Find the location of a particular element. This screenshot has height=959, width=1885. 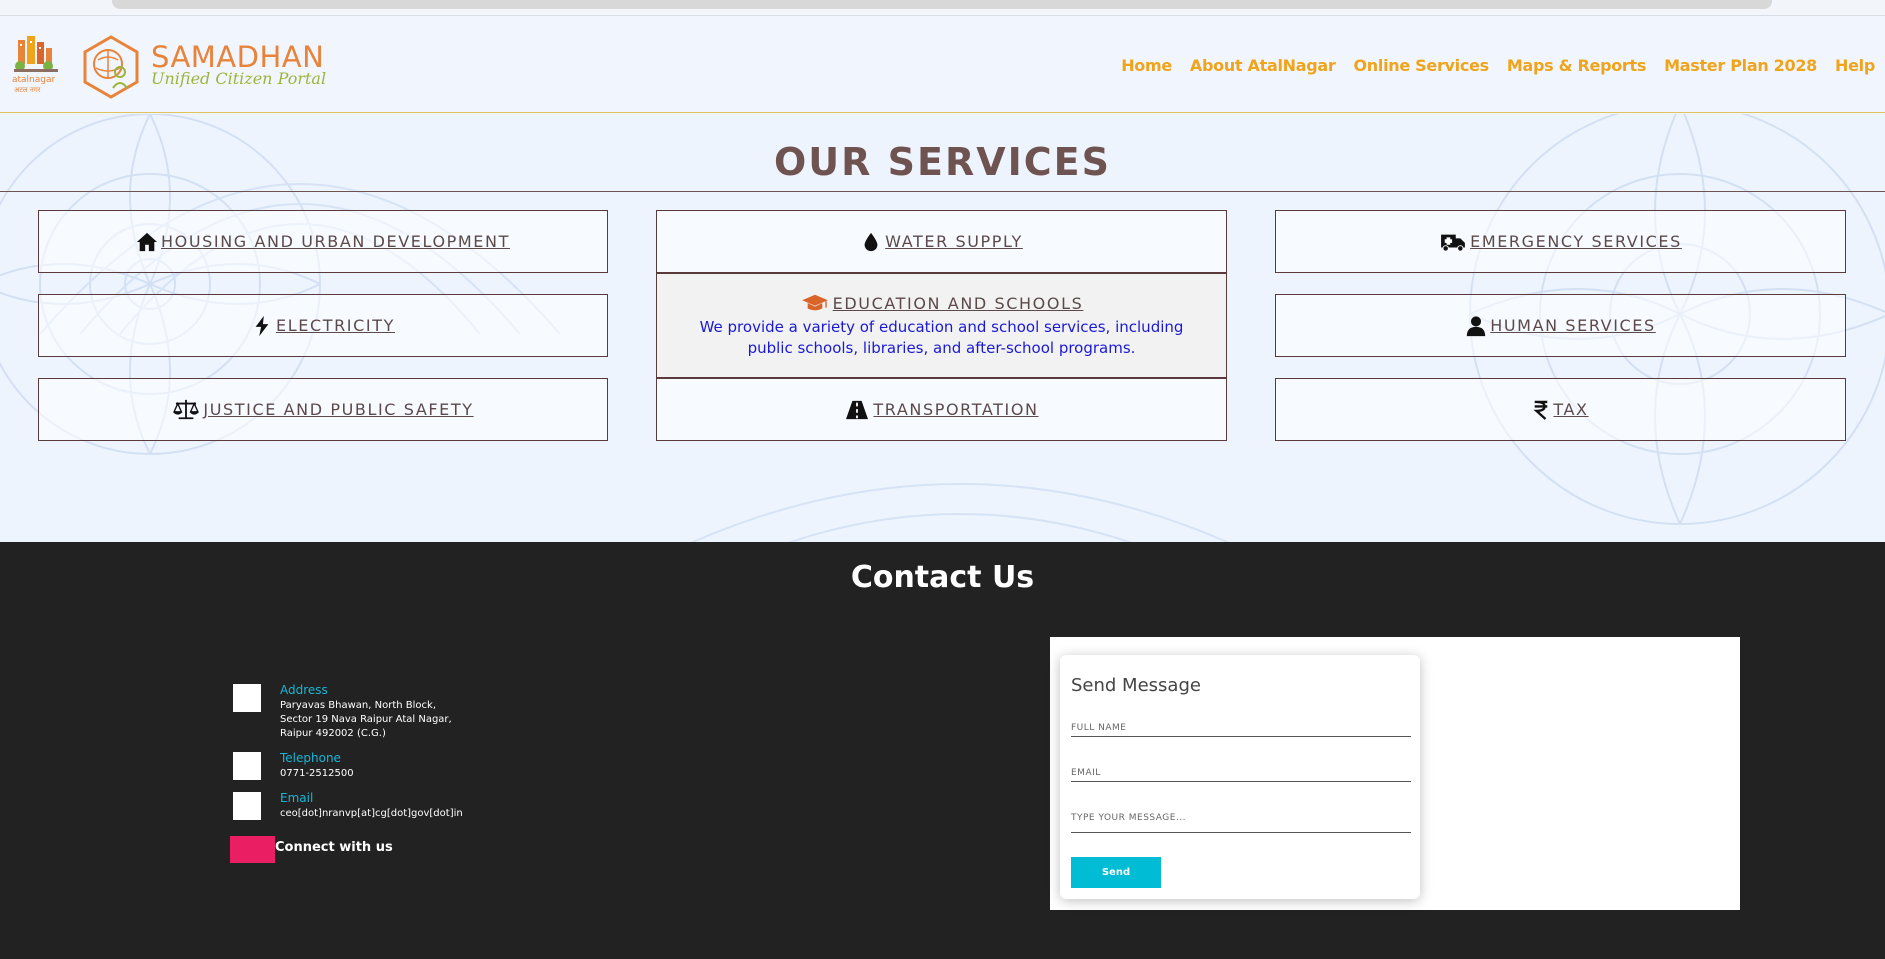

service-card-water-supply: WATER SUPPLY is located at coordinates (941, 241).